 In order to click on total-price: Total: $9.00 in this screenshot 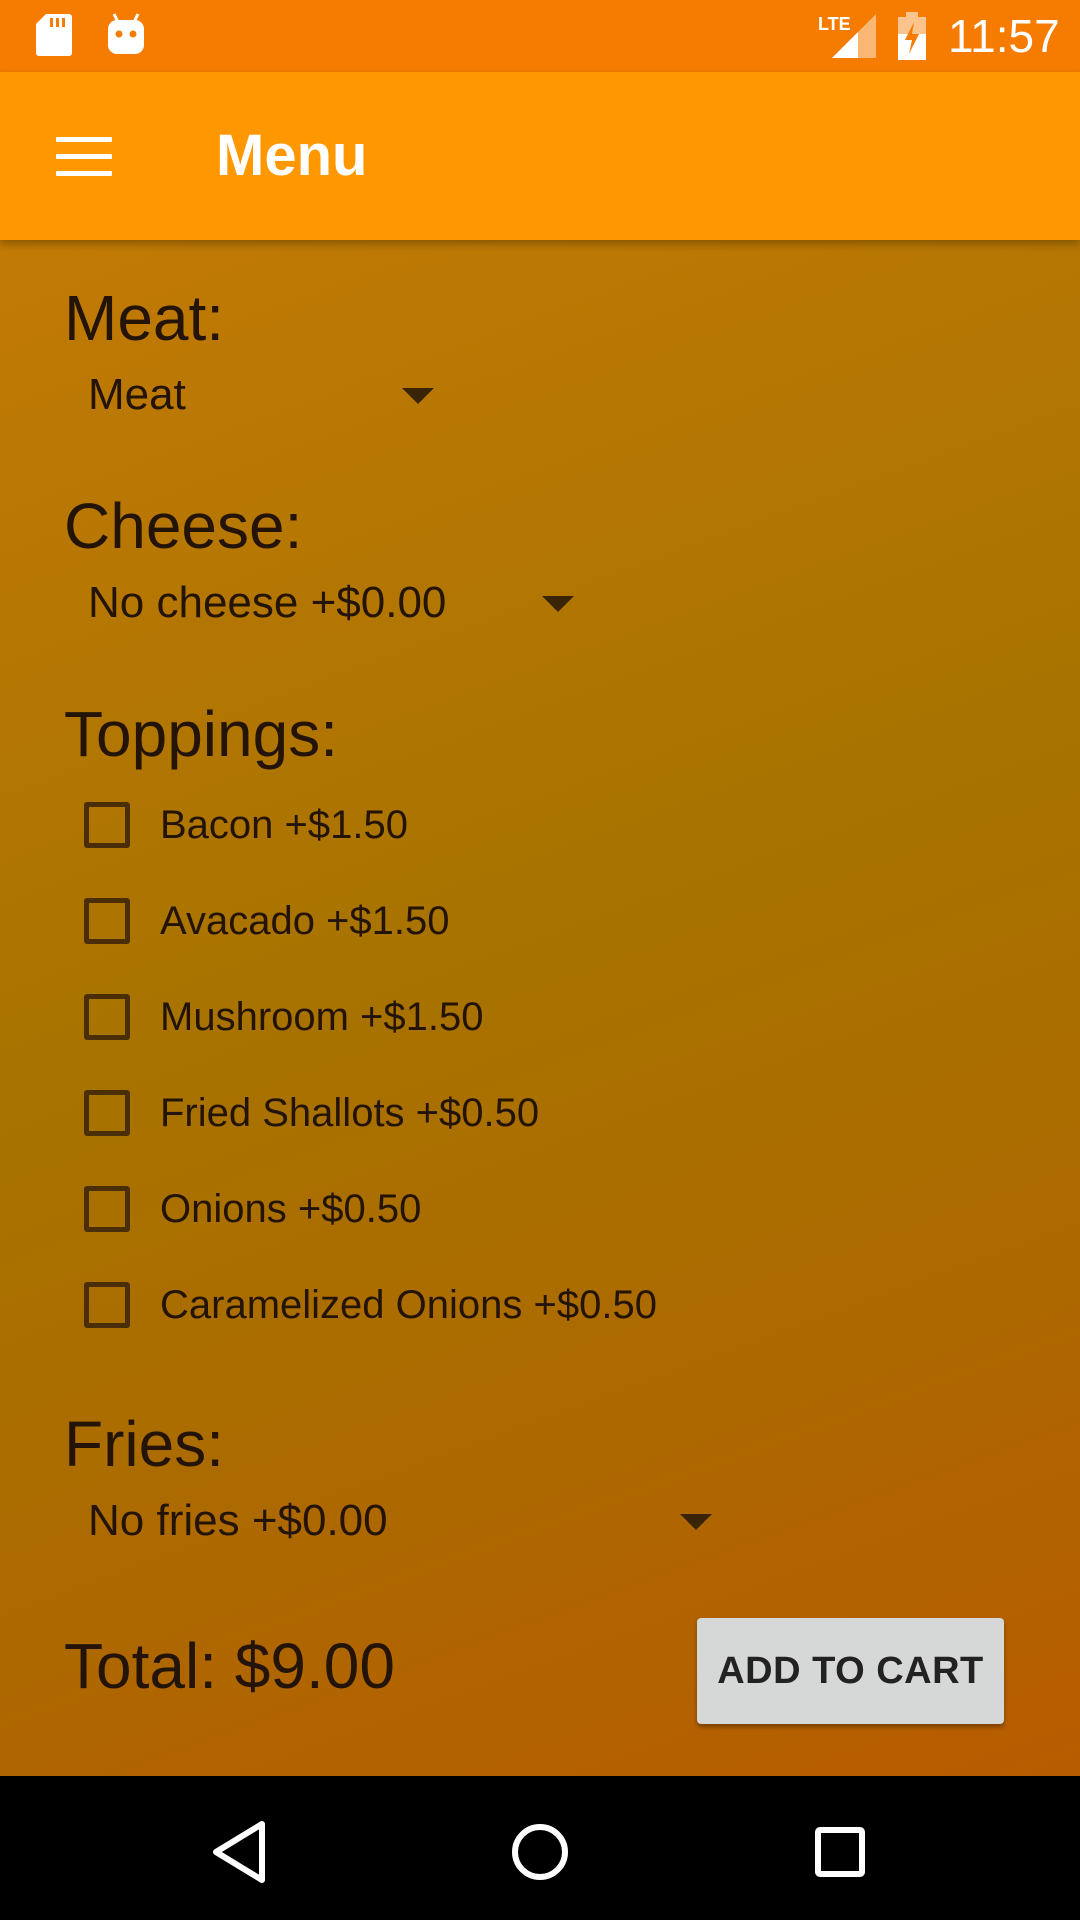, I will do `click(229, 1666)`.